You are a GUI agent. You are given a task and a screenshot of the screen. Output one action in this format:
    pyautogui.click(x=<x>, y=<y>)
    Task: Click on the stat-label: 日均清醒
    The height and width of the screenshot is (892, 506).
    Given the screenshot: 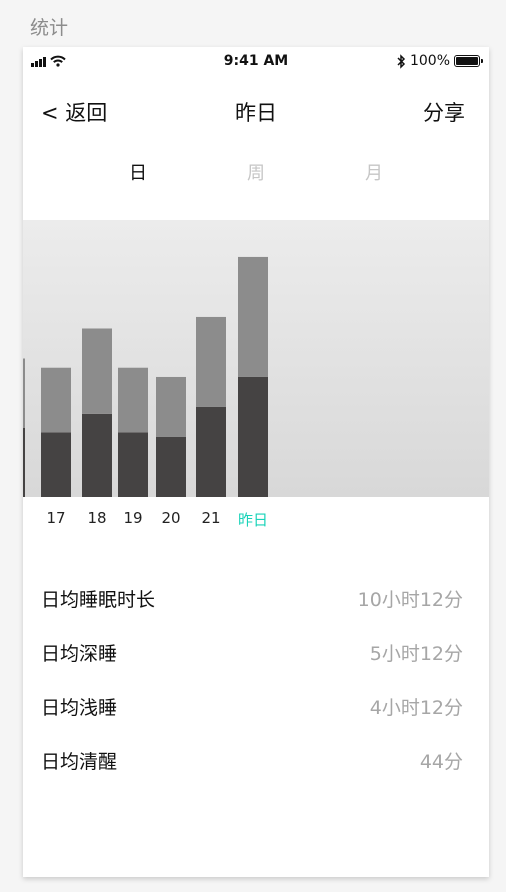 What is the action you would take?
    pyautogui.click(x=79, y=762)
    